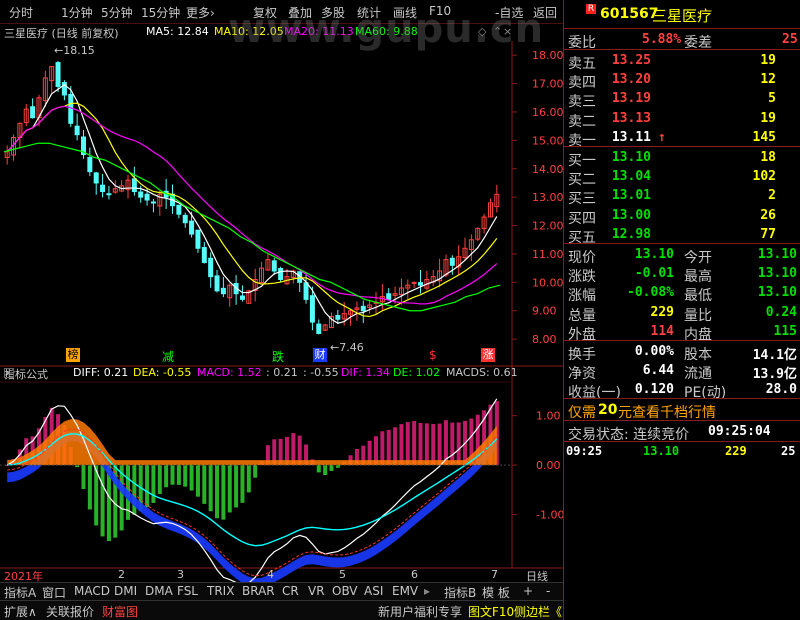  I want to click on tab-obv: OBV, so click(345, 591).